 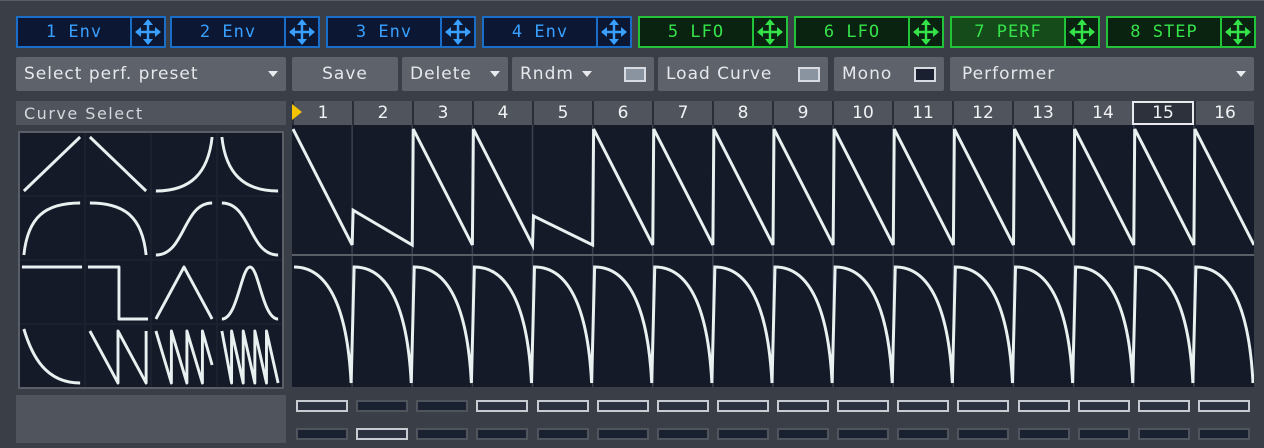 I want to click on curve-preset-saw-x2, so click(x=118, y=356).